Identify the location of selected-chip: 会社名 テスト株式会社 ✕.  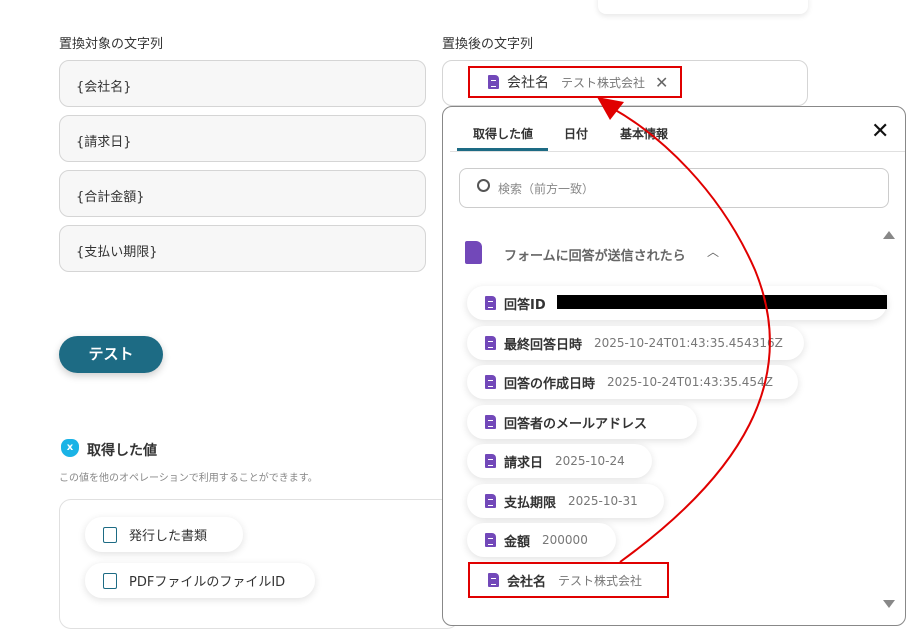
(575, 82).